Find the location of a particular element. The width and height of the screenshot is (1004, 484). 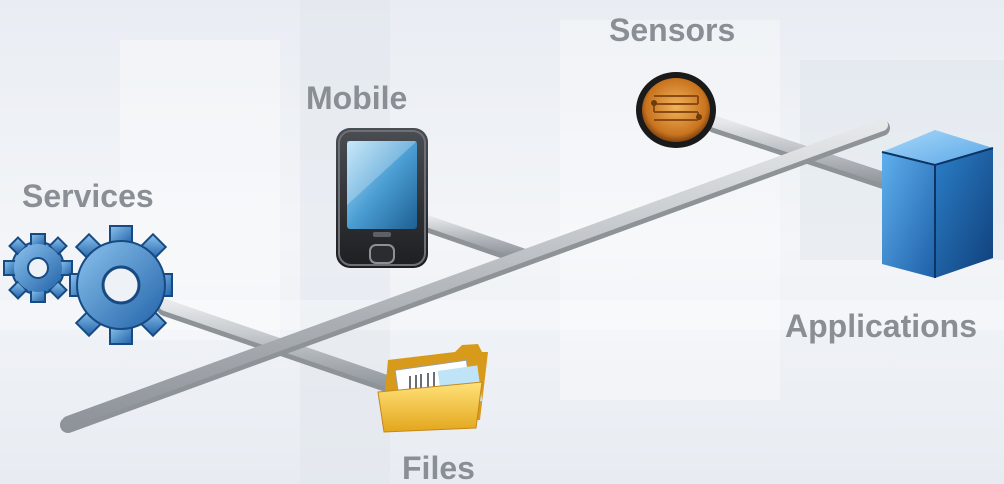

label-applications: Applications is located at coordinates (881, 326).